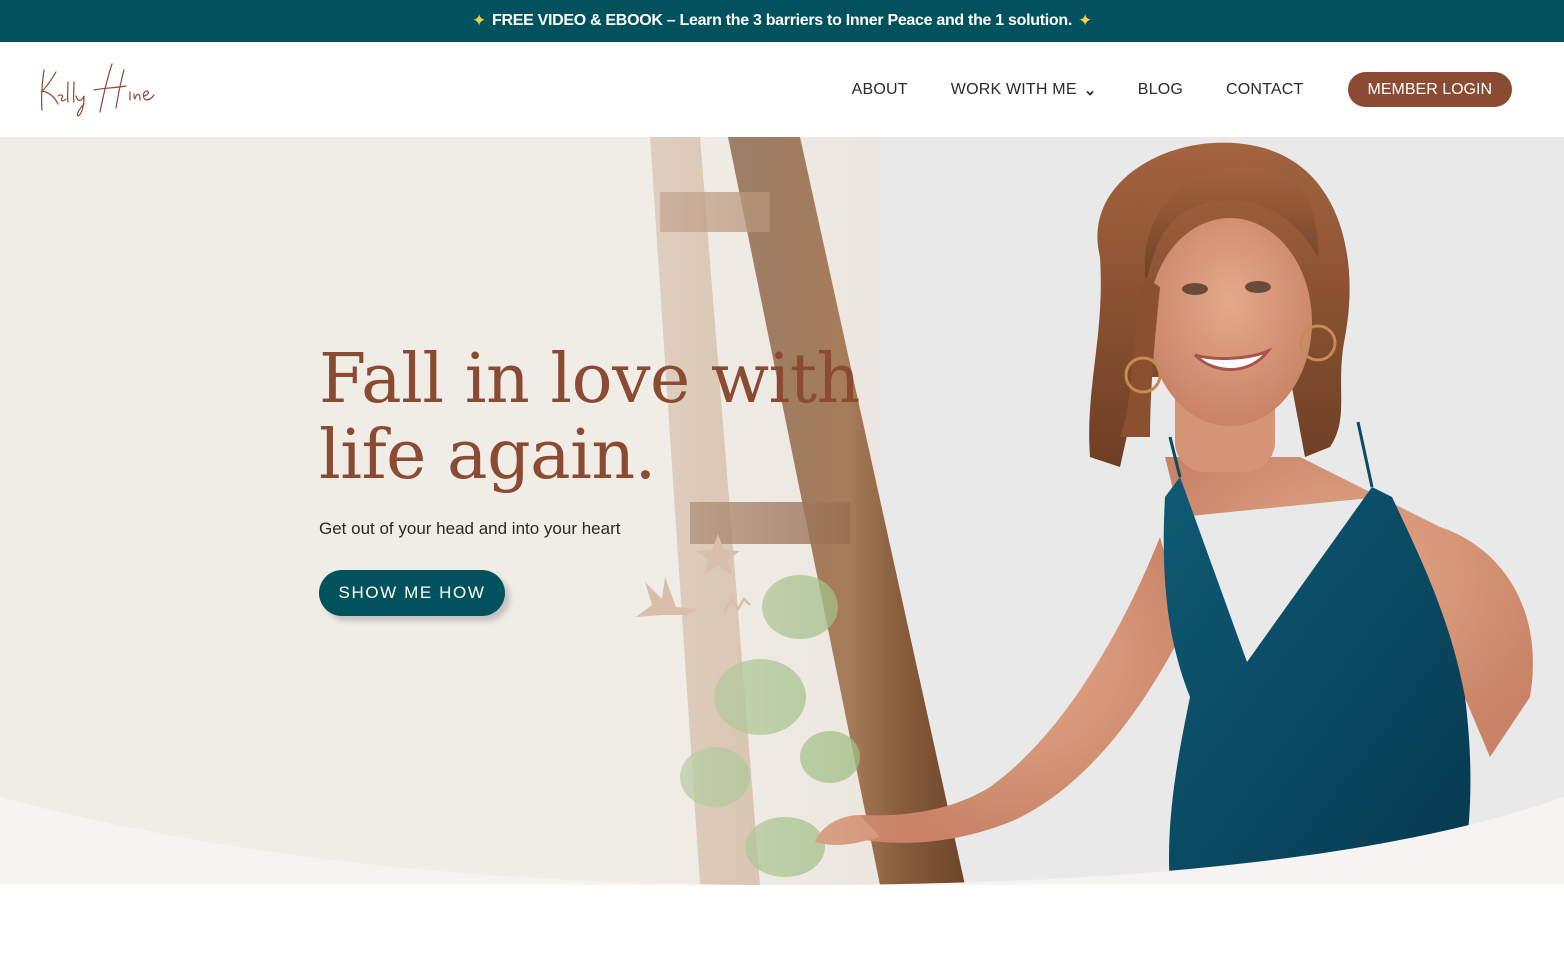 The width and height of the screenshot is (1564, 958). I want to click on nav-item-label: BLOG, so click(1160, 89).